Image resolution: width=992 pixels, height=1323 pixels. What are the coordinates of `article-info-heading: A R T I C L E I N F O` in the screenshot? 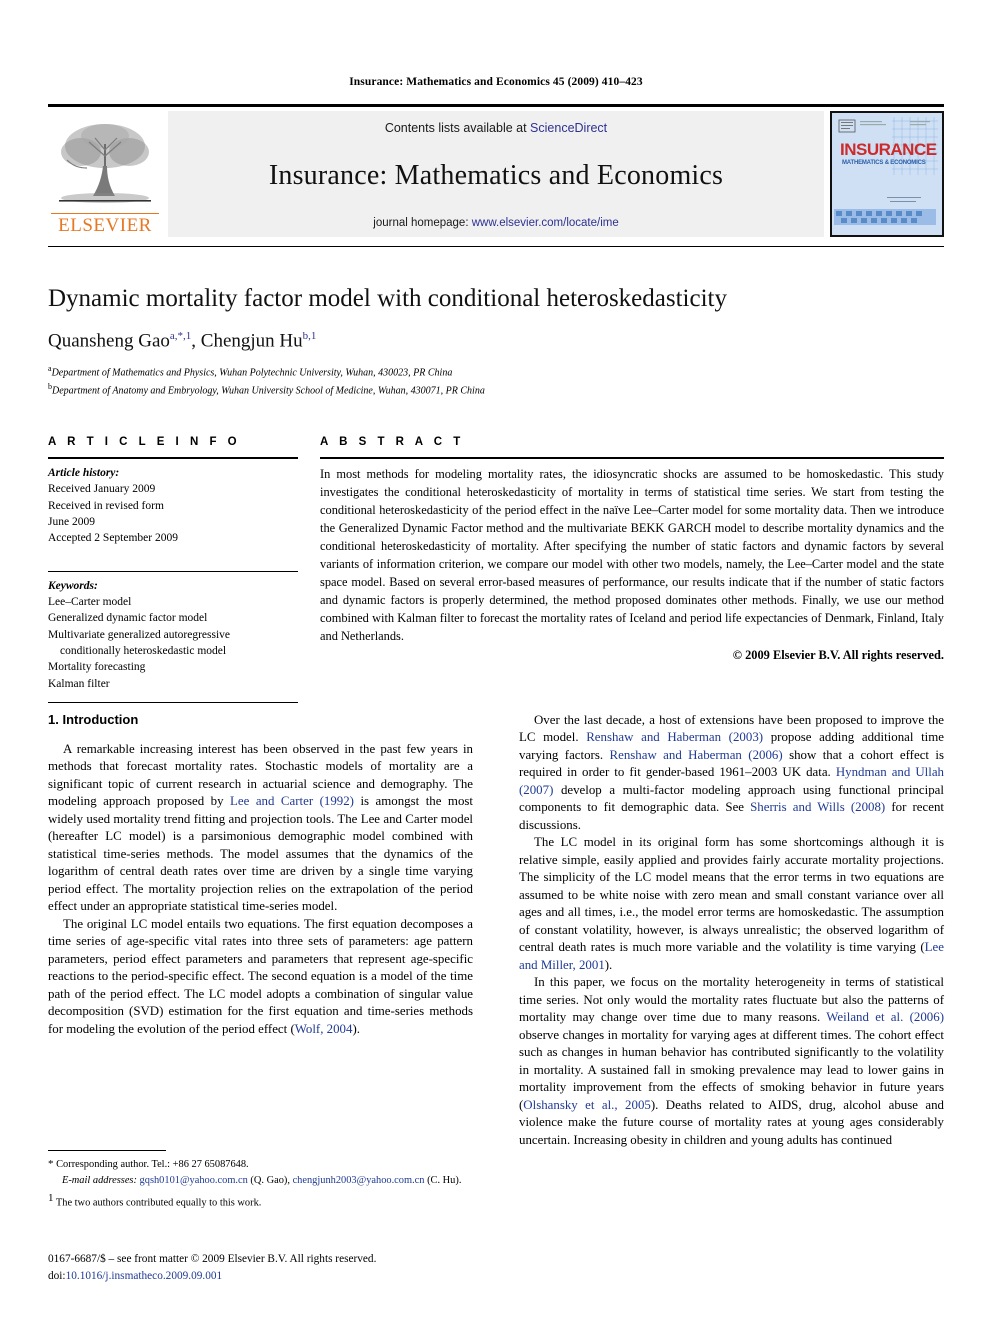 It's located at (144, 442).